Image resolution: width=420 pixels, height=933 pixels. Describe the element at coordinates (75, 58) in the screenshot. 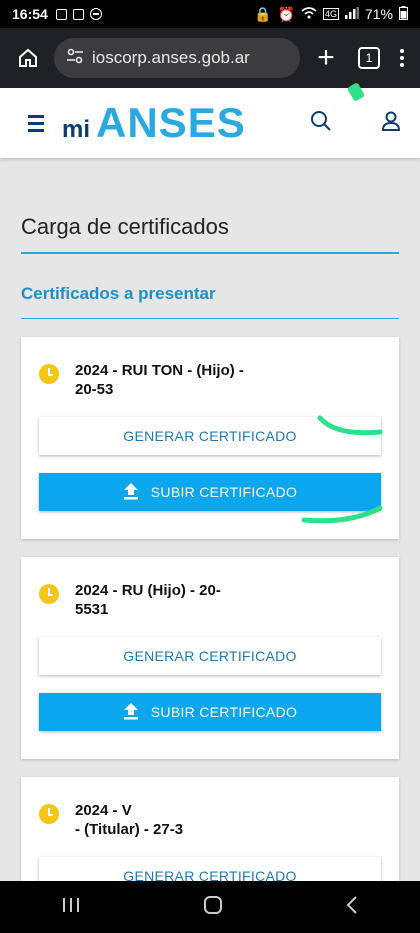

I see `site-settings-icon` at that location.